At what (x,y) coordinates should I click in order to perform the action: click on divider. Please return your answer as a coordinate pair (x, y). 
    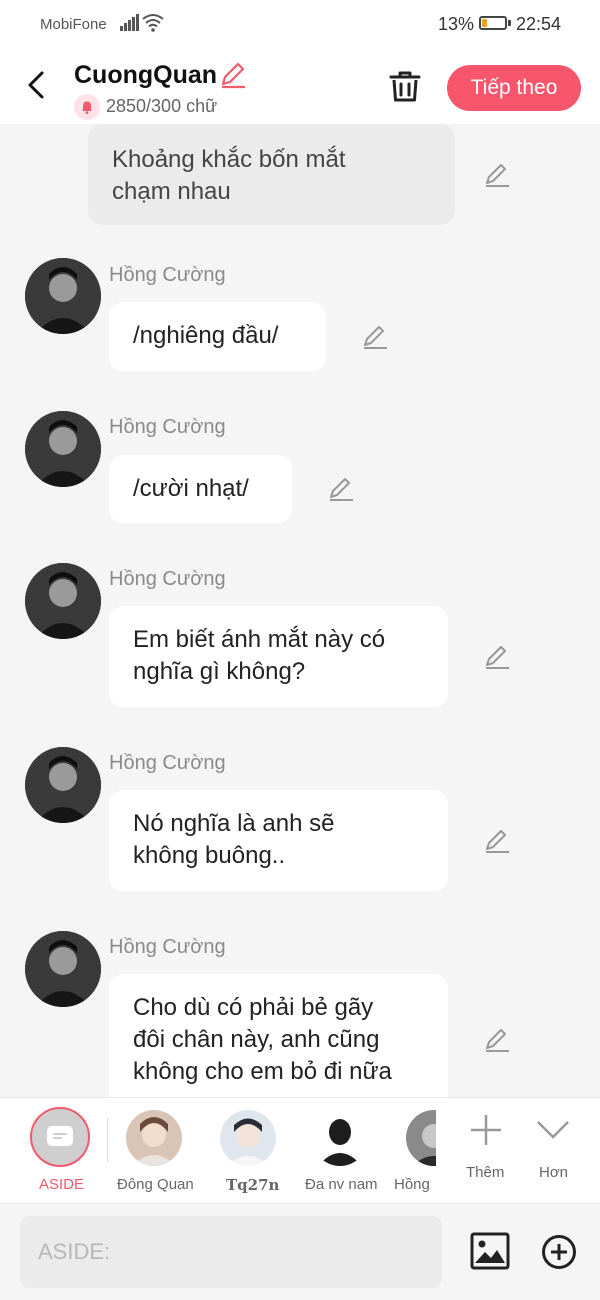
    Looking at the image, I should click on (107, 1140).